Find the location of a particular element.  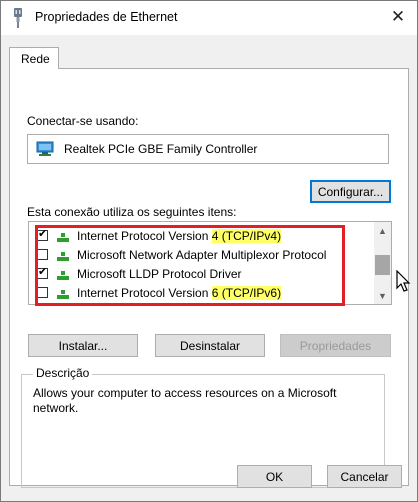

tab-rede: Rede is located at coordinates (34, 58).